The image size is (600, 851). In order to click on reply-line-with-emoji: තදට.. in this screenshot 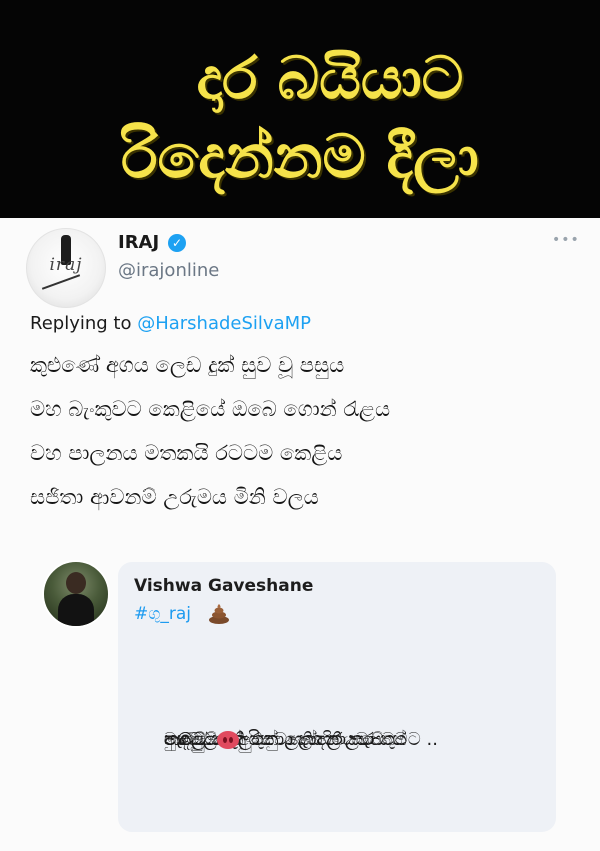, I will do `click(201, 741)`.